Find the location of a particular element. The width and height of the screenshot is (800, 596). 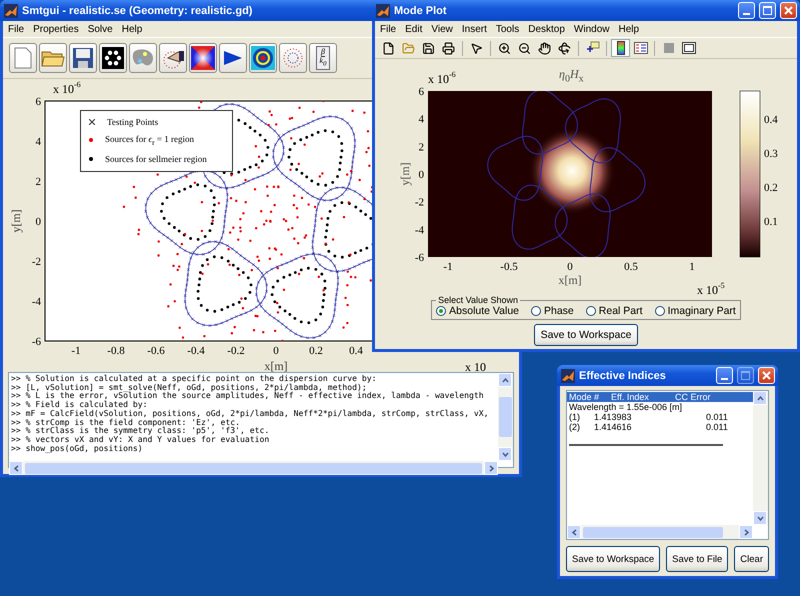

list-cell-text: CC Error is located at coordinates (693, 397).